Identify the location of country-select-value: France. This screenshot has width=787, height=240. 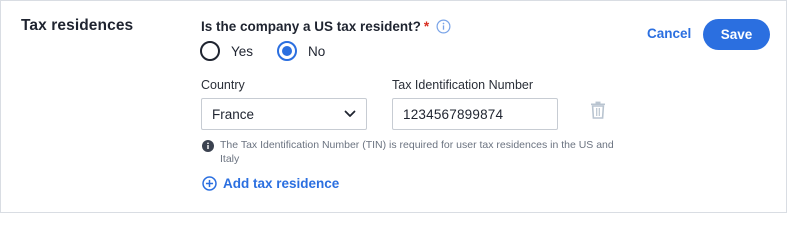
(233, 114).